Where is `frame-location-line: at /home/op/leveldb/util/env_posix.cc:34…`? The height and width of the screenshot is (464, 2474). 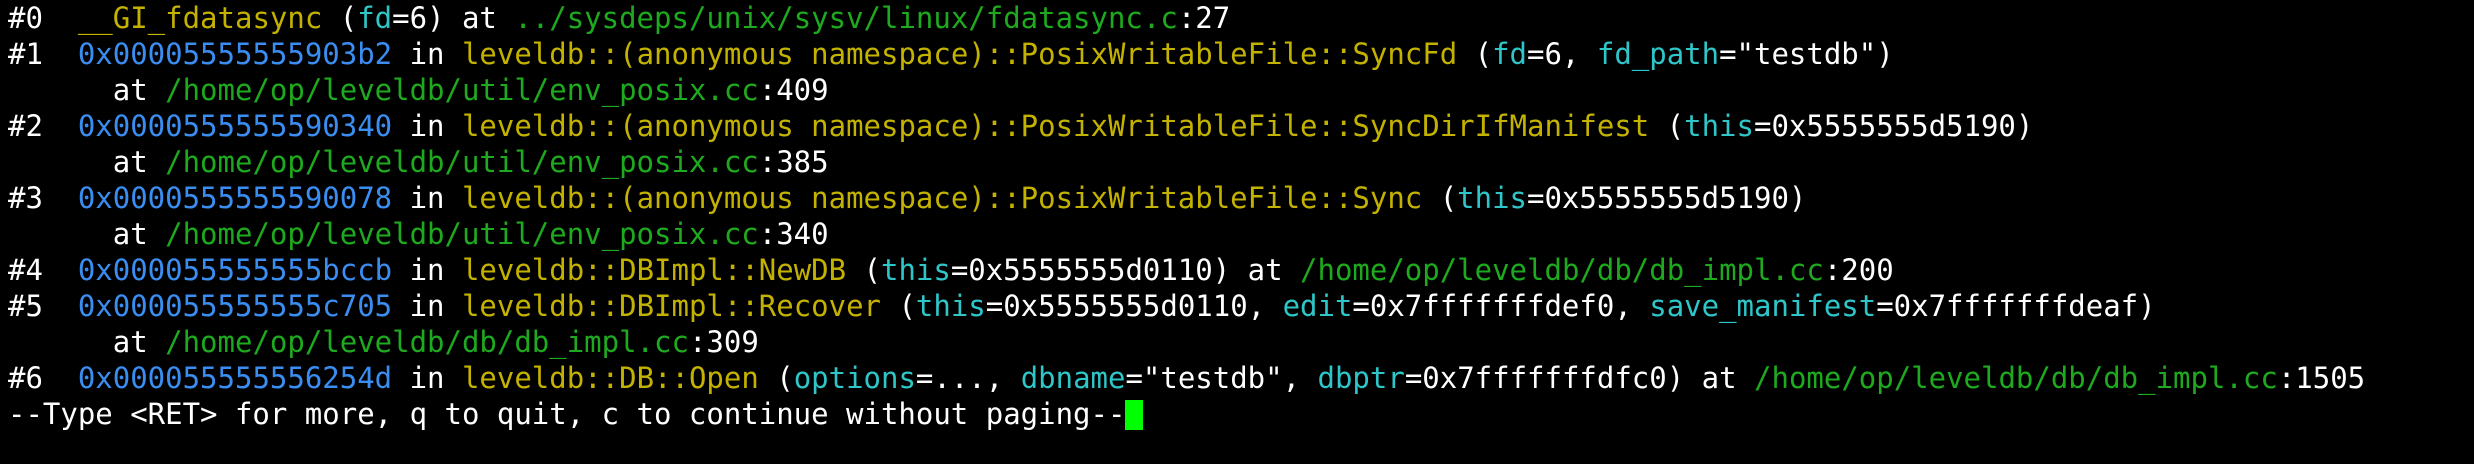
frame-location-line: at /home/op/leveldb/util/env_posix.cc:34… is located at coordinates (1241, 234).